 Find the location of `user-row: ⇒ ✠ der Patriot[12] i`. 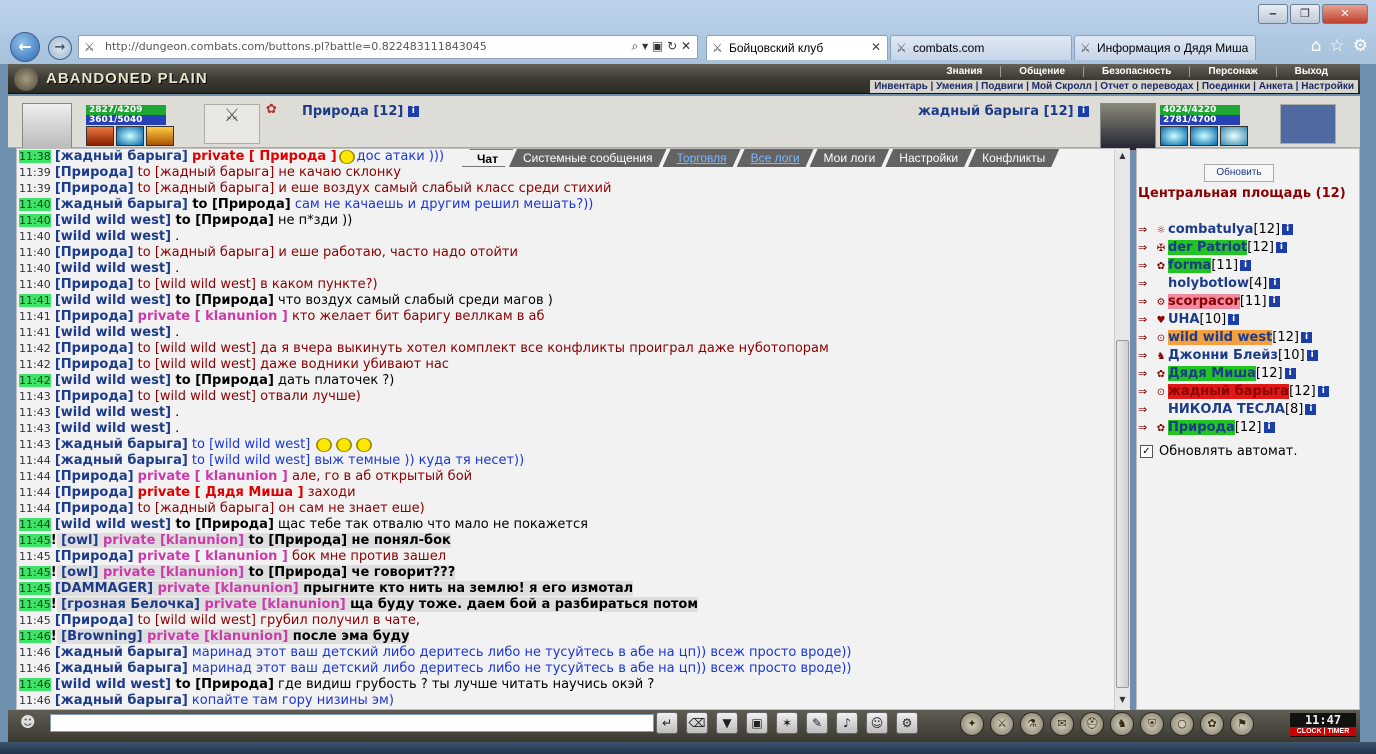

user-row: ⇒ ✠ der Patriot[12] i is located at coordinates (1248, 249).